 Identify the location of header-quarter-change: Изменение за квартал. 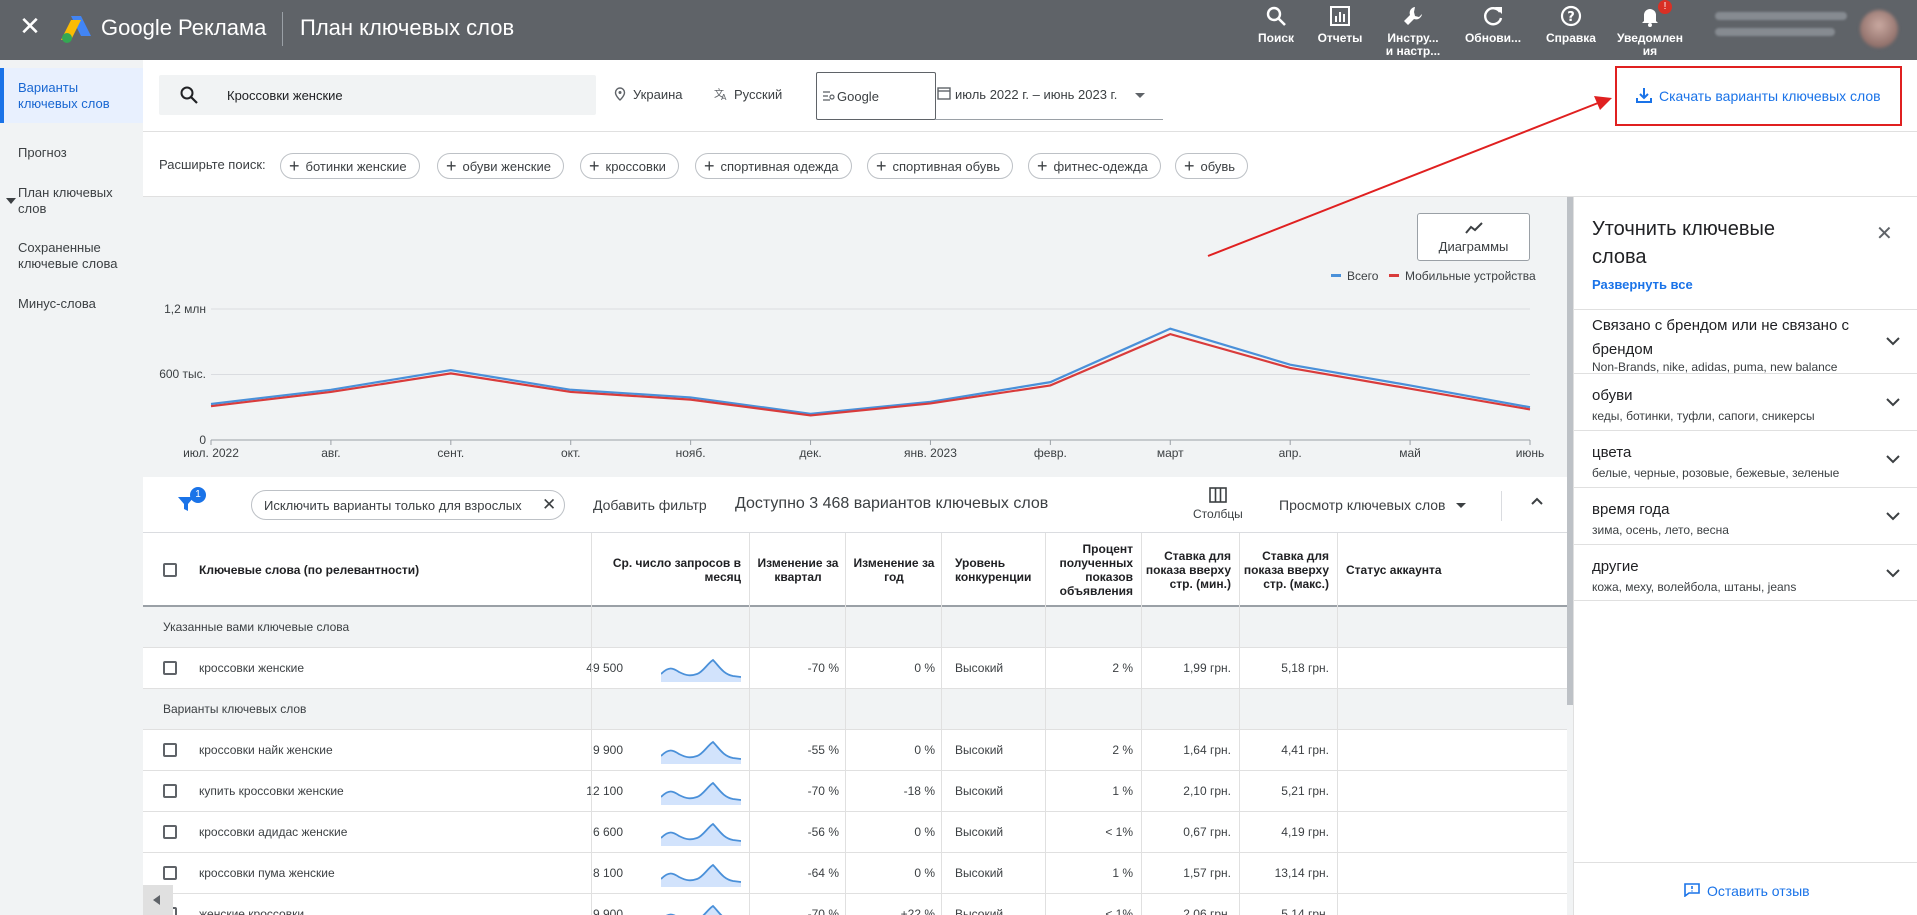
(798, 570).